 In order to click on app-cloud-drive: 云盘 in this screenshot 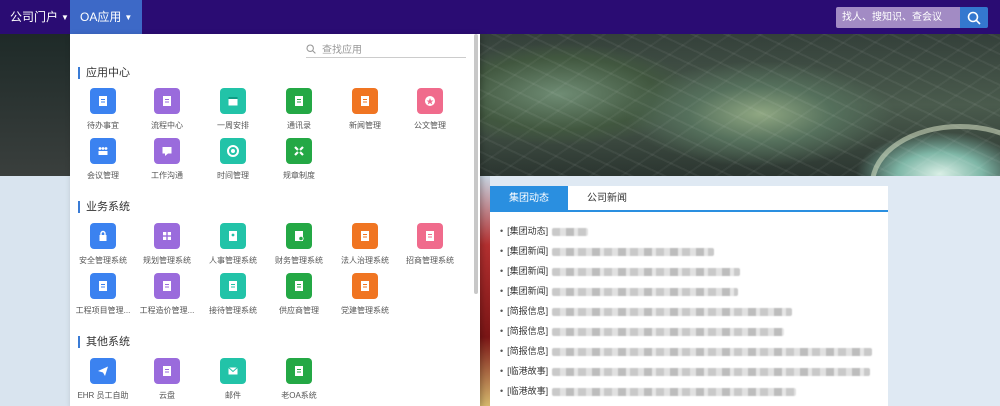, I will do `click(167, 379)`.